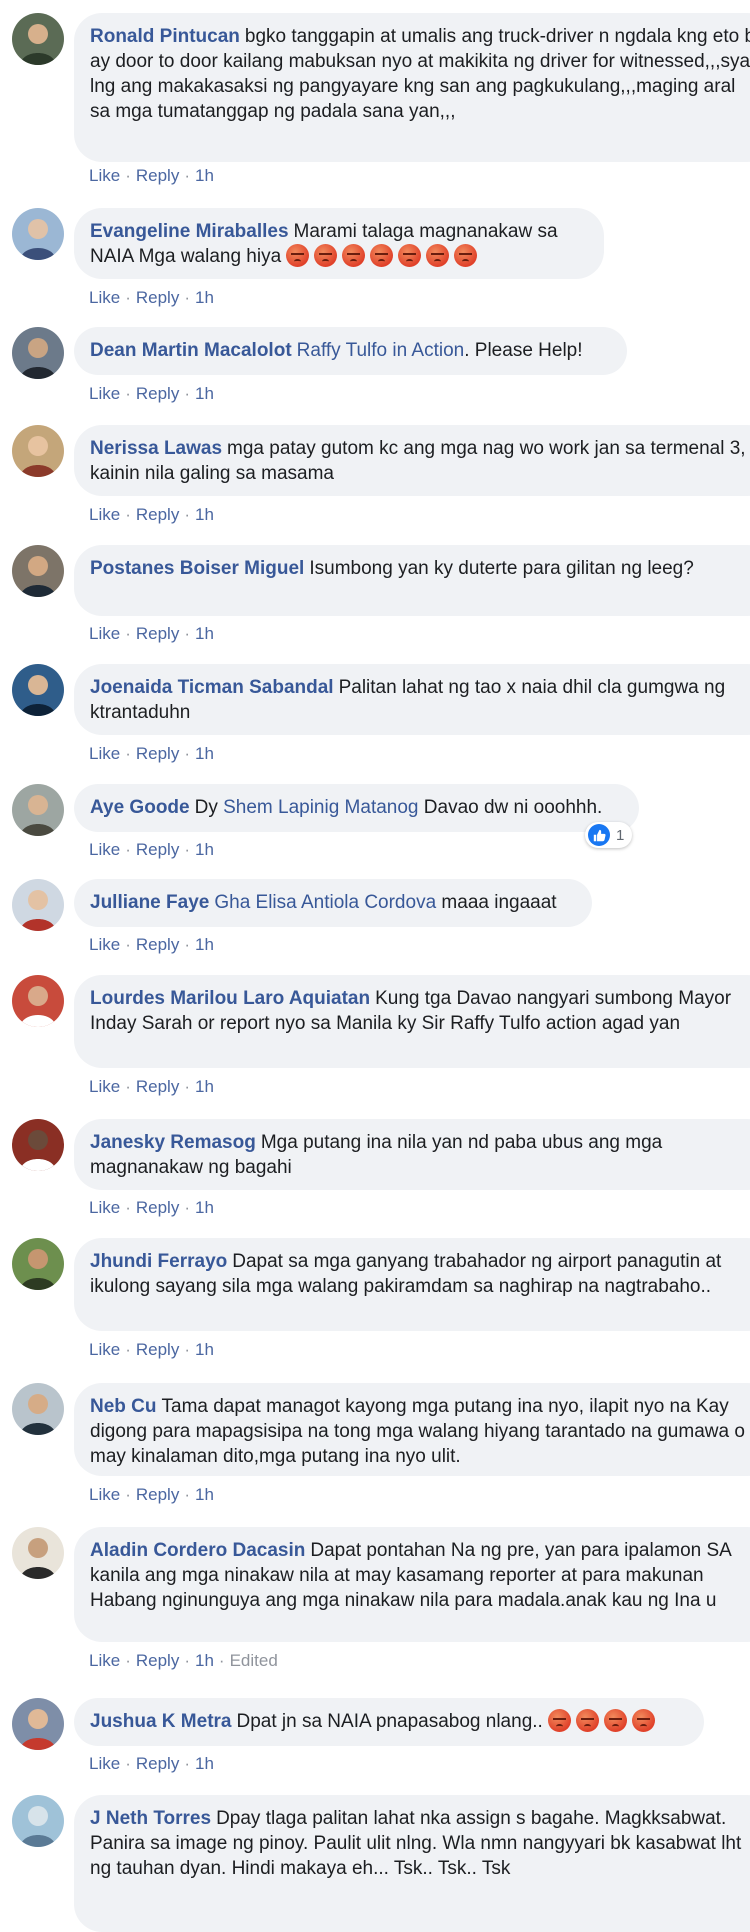  Describe the element at coordinates (189, 231) in the screenshot. I see `comment-author: Evangeline Miraballes` at that location.